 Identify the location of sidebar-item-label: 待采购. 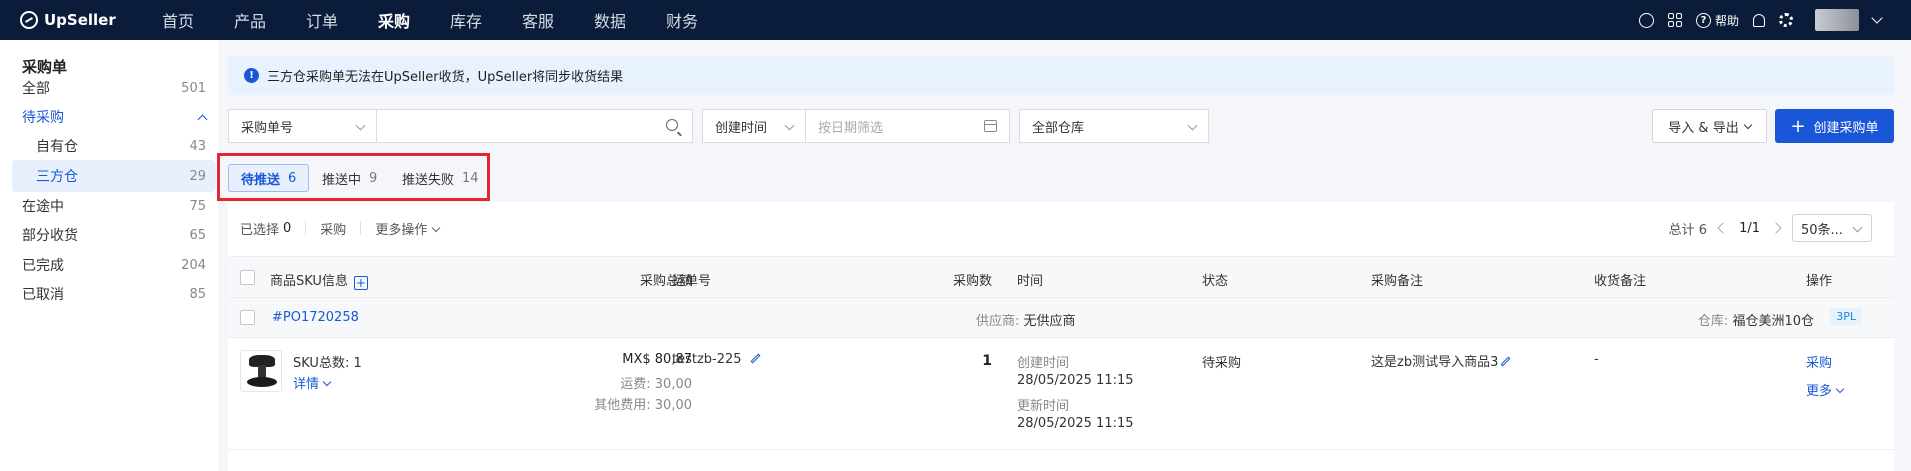
(43, 118).